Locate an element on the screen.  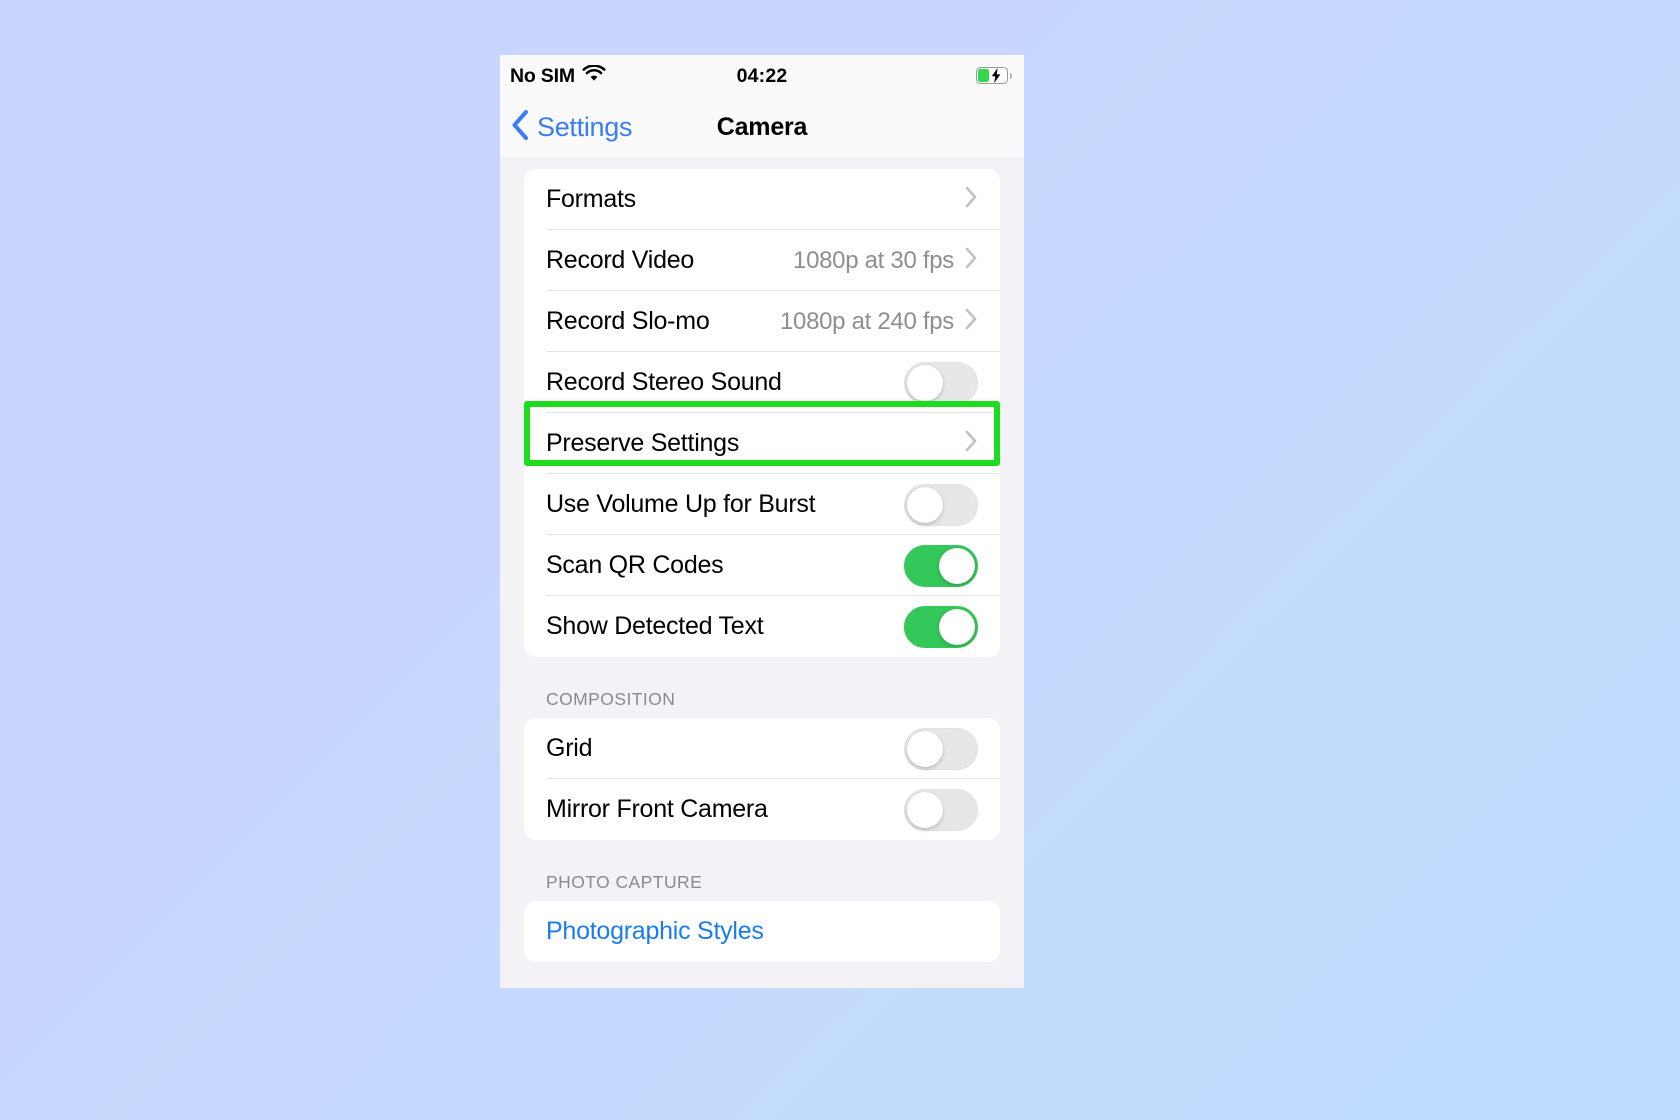
settings-group-composition: Grid Mirror Front Camera is located at coordinates (762, 779).